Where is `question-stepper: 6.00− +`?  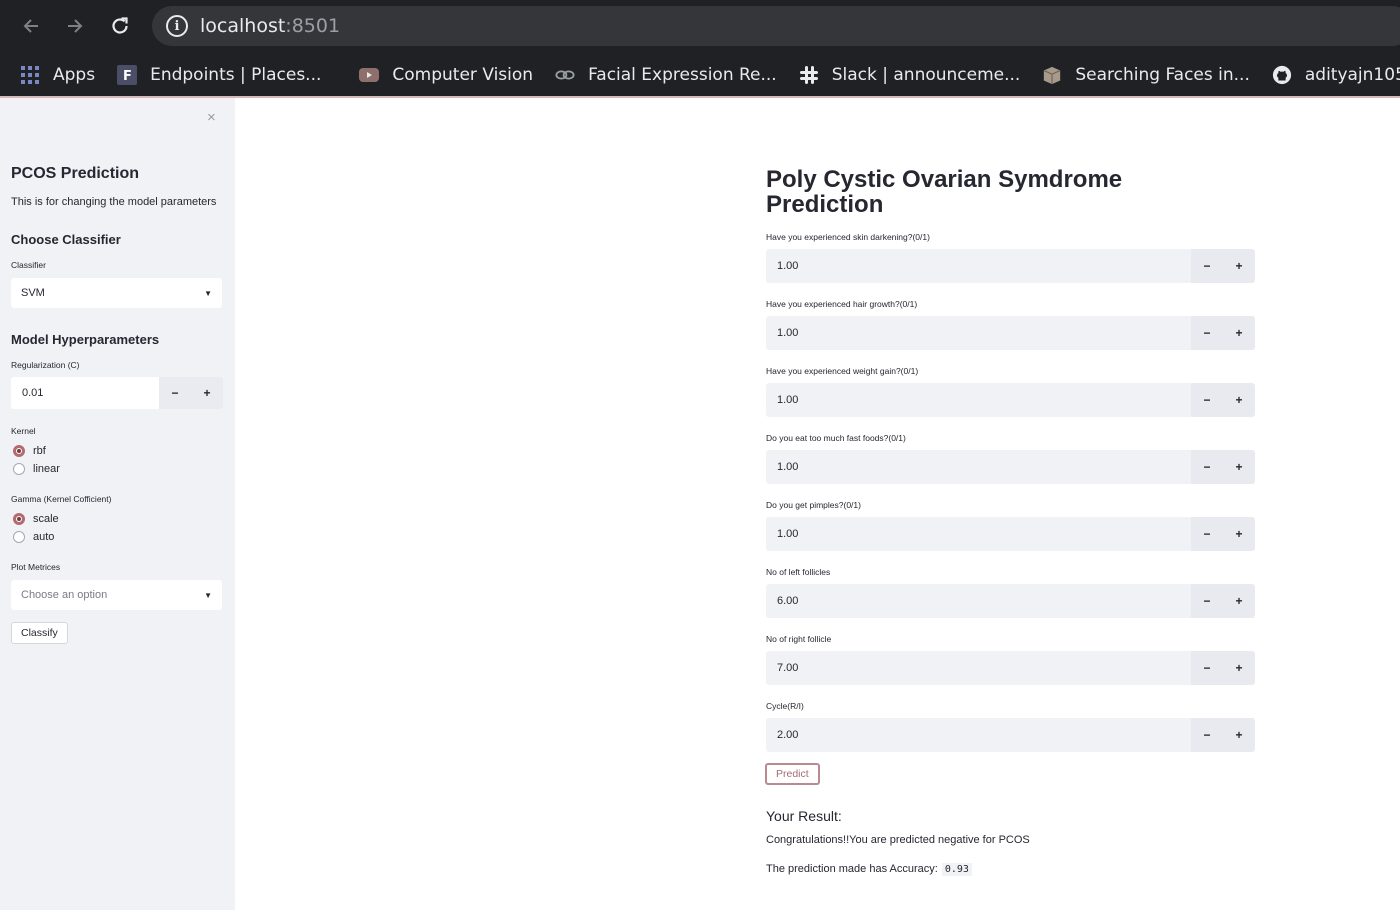
question-stepper: 6.00− + is located at coordinates (1010, 601).